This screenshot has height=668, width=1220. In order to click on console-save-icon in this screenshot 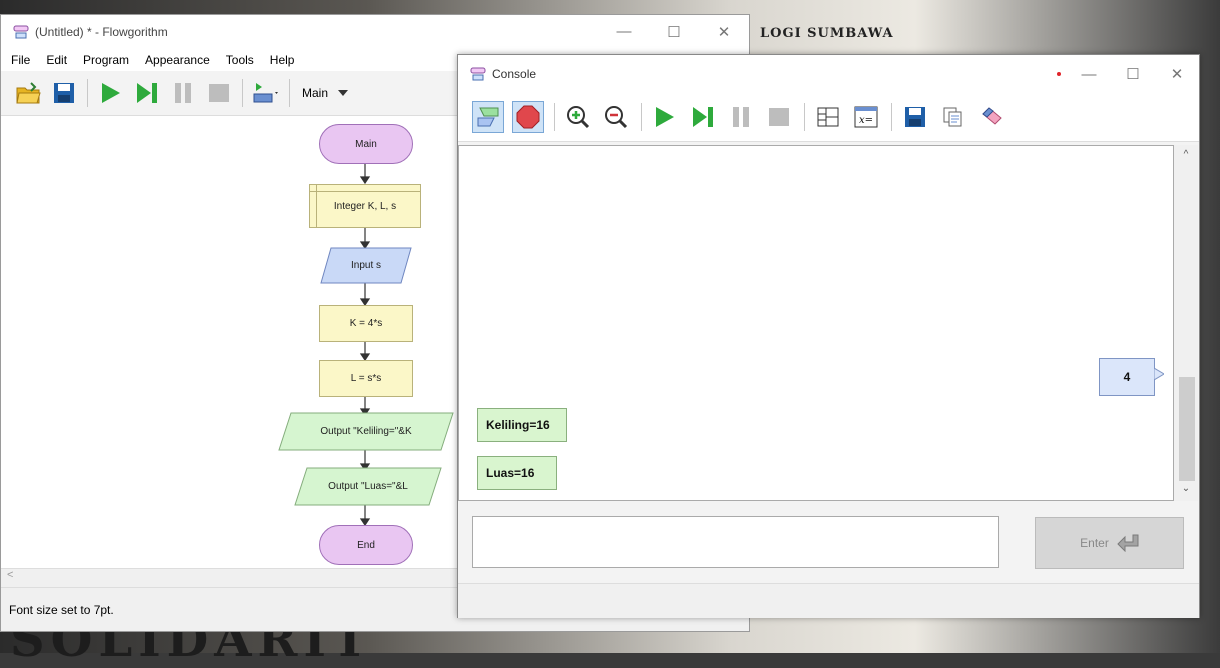, I will do `click(915, 117)`.